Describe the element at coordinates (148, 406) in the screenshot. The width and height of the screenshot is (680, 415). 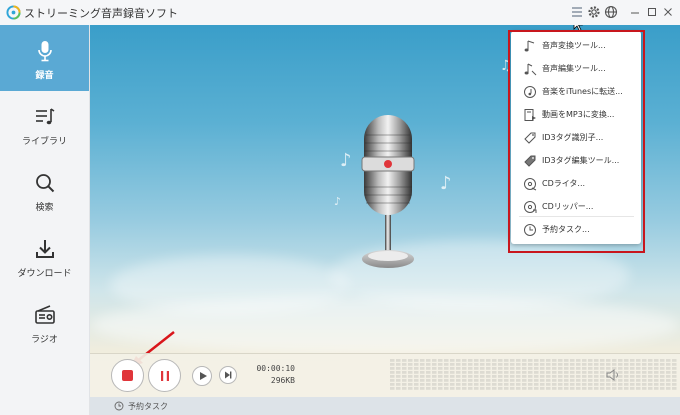
I see `scheduled-task-link: 予約タスク` at that location.